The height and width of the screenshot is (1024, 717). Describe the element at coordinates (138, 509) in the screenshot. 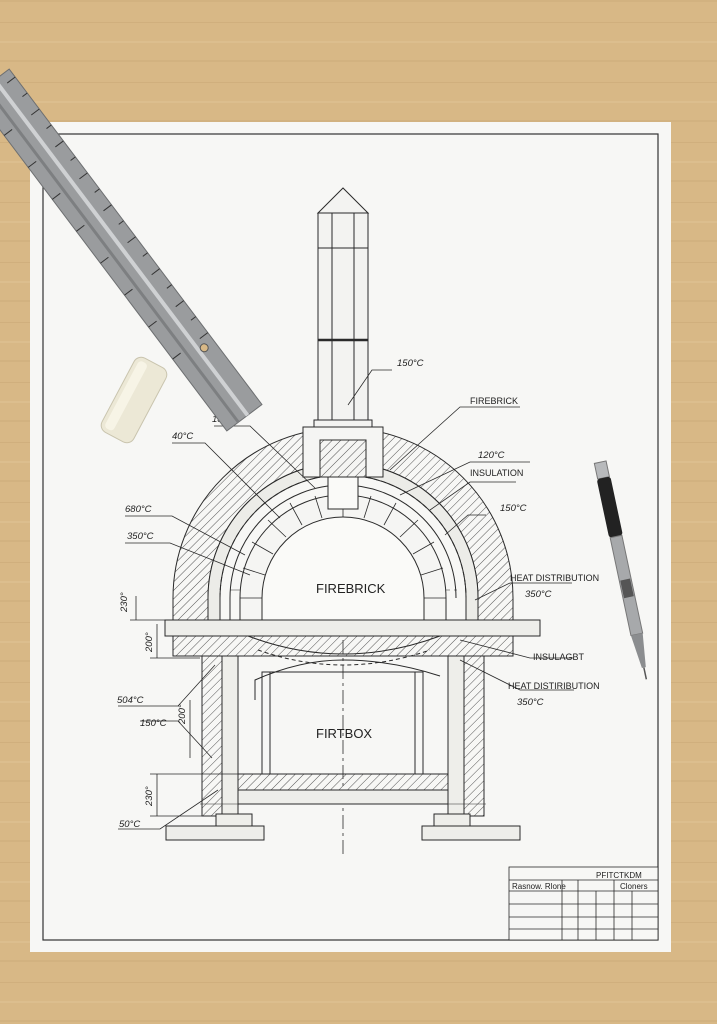

I see `label-680c: 680°C` at that location.